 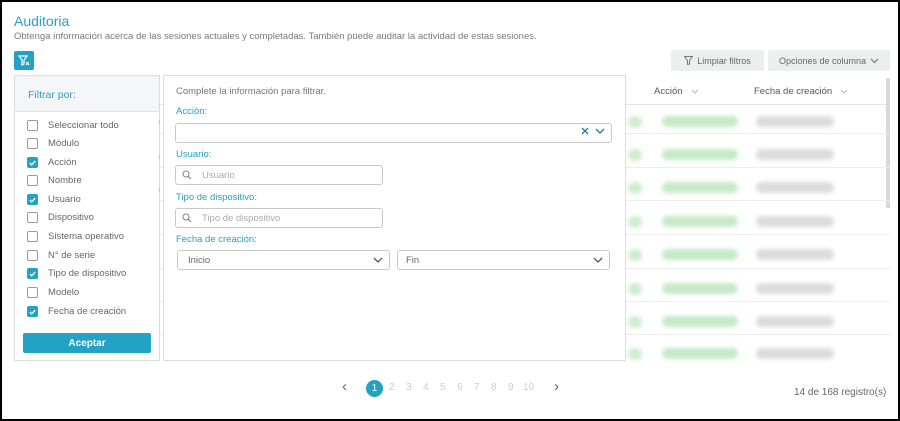 I want to click on page-title: Auditoria, so click(x=42, y=21).